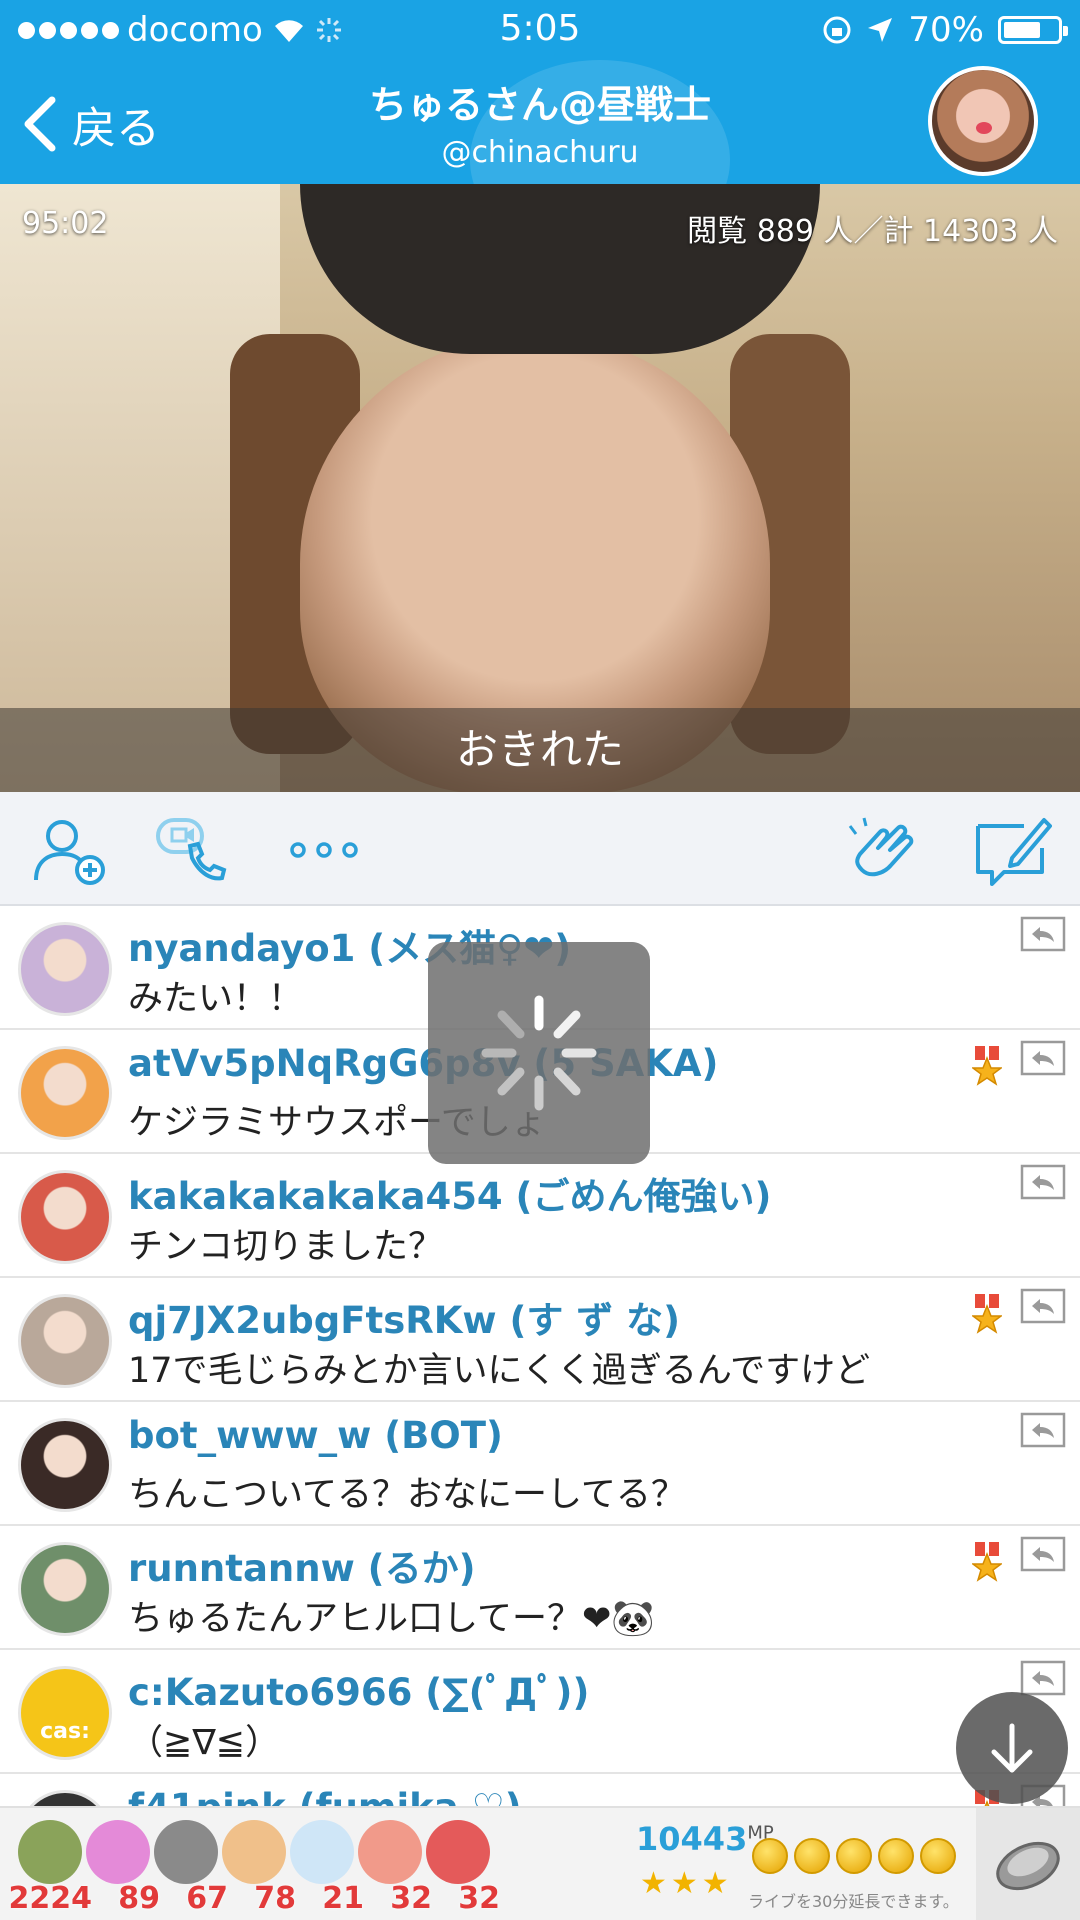  Describe the element at coordinates (686, 1883) in the screenshot. I see `rating-stars: ★★★` at that location.